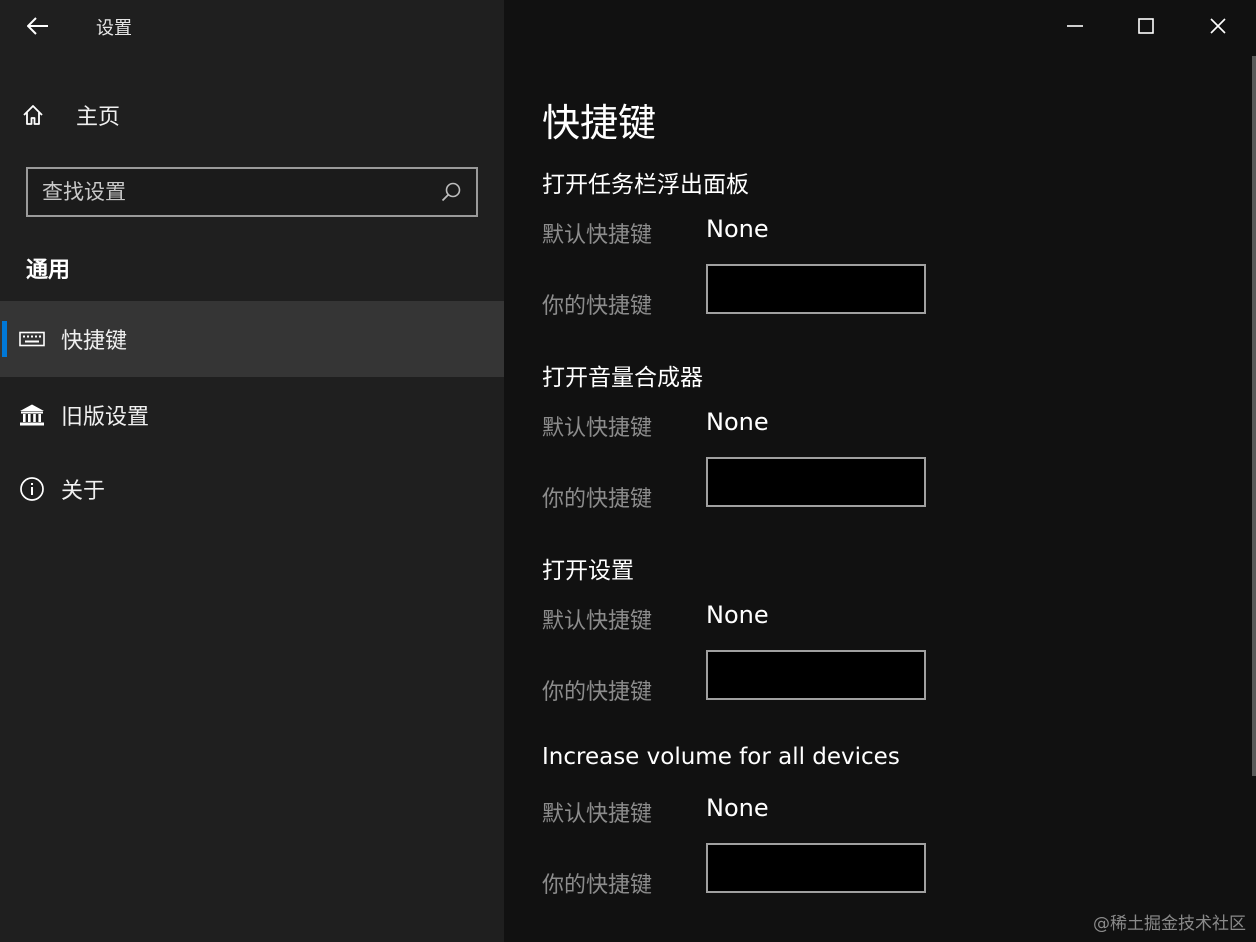 This screenshot has width=1256, height=942. I want to click on shortcut-group: 打开音量合成器 默认快捷键 None 你的快捷键, so click(842, 454).